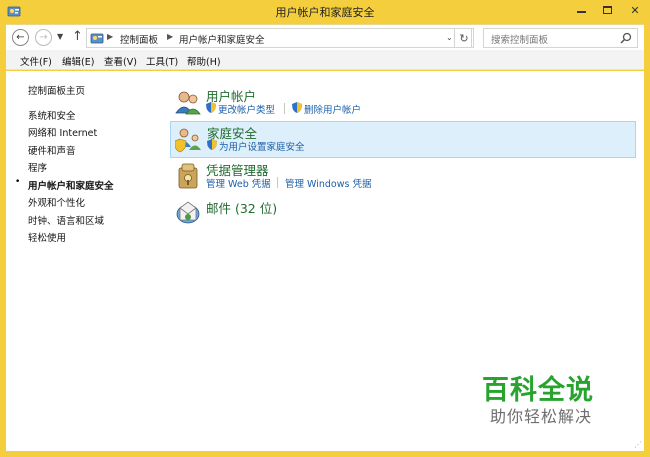  I want to click on refresh-icon: ↻, so click(464, 38).